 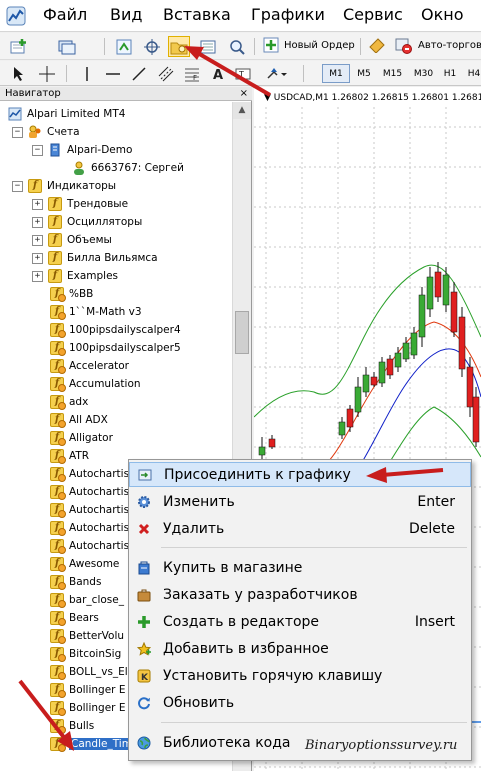 I want to click on tree-folder-label: Объемы, so click(x=89, y=240).